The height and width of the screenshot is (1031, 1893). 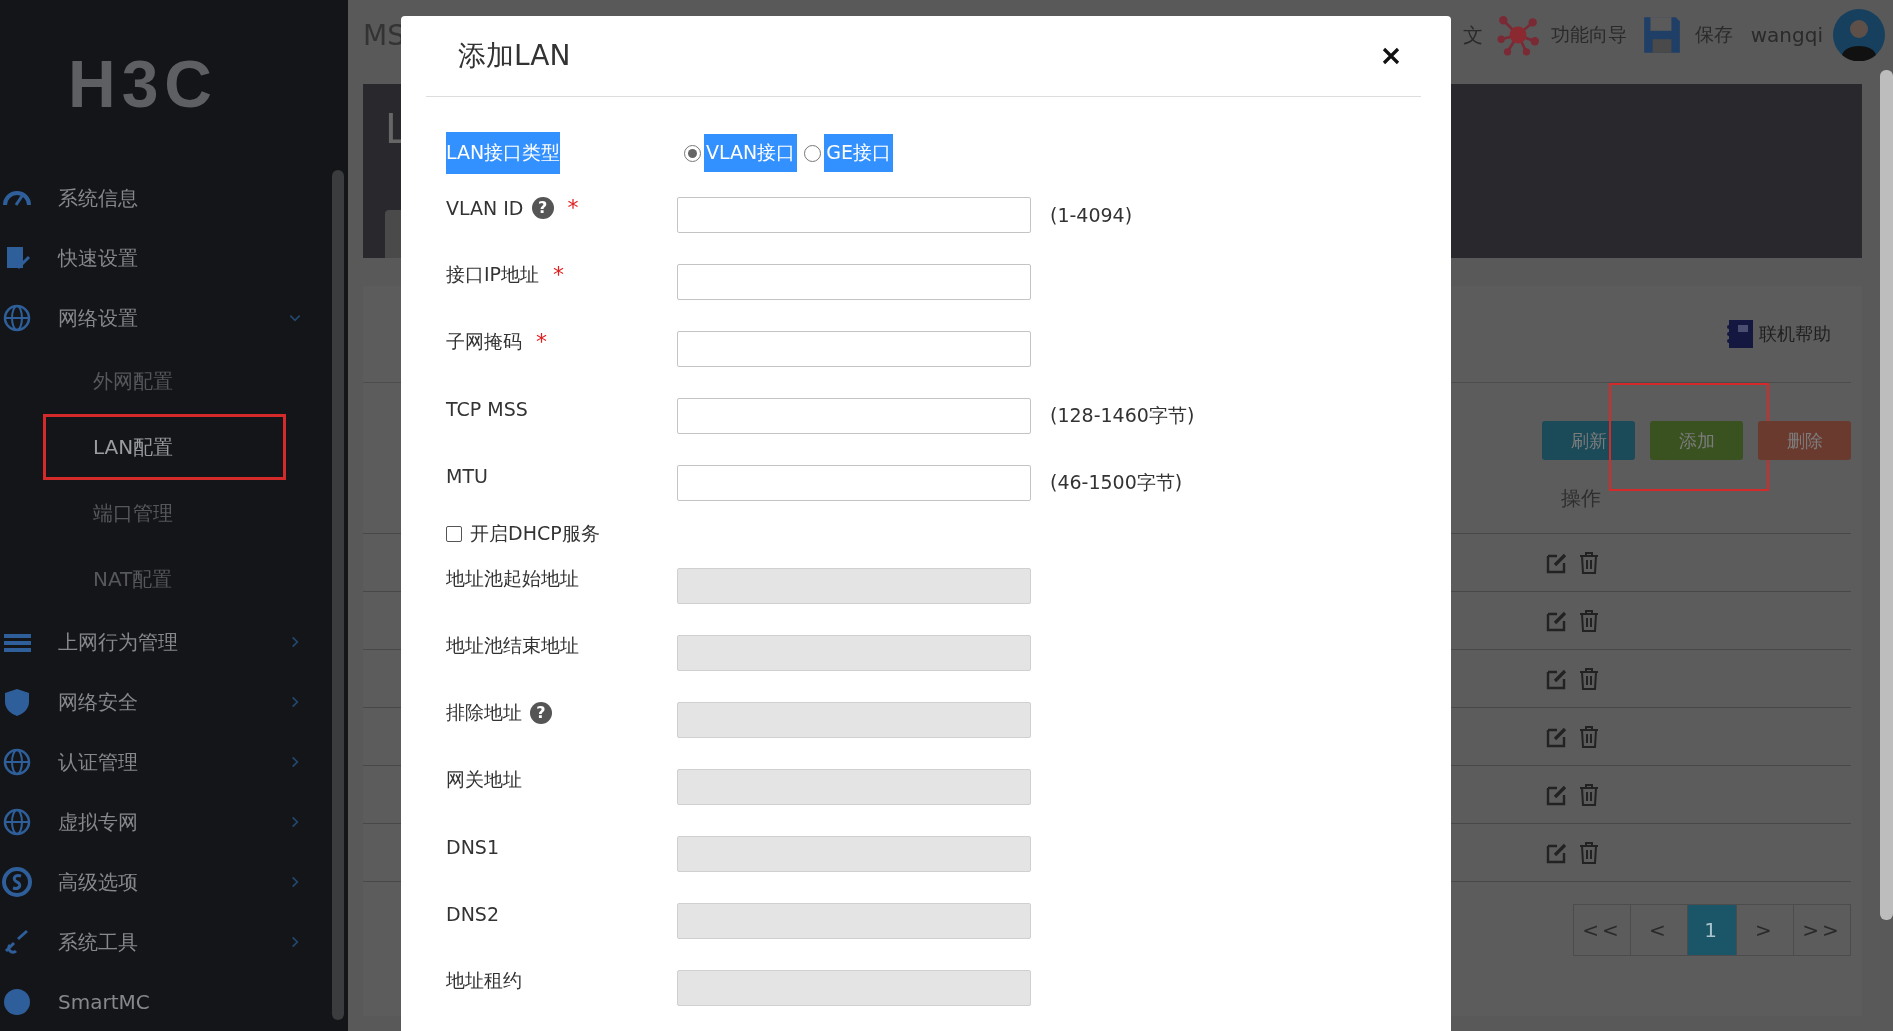 I want to click on range-hint: (128-1460字节), so click(x=1122, y=415).